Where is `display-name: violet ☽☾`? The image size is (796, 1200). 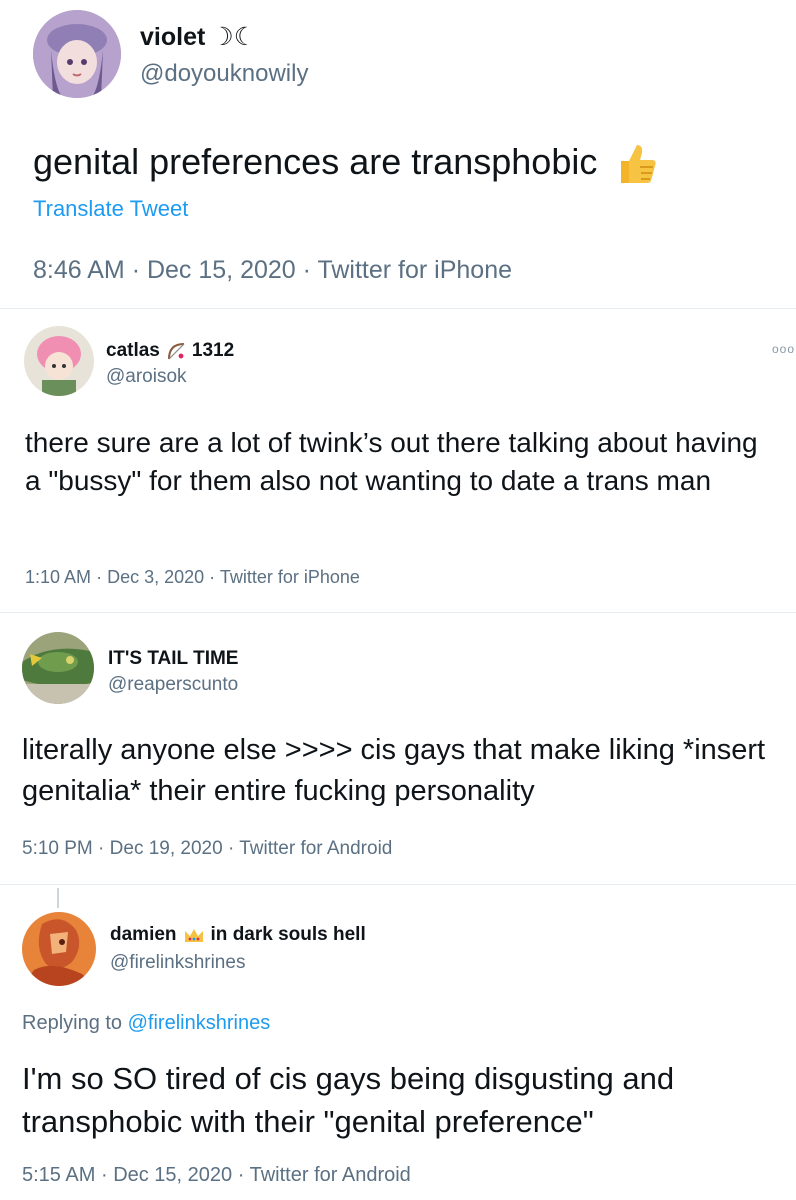
display-name: violet ☽☾ is located at coordinates (198, 37).